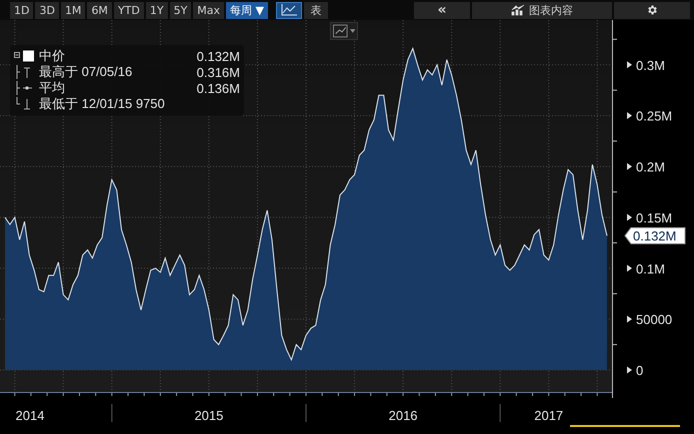  I want to click on range-button: Max, so click(208, 10).